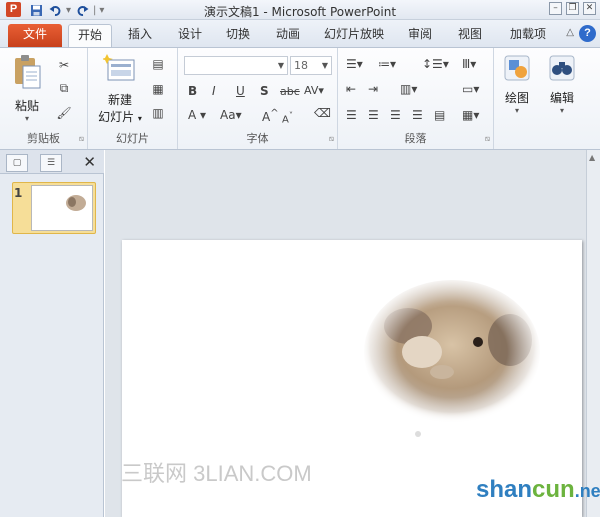 Image resolution: width=600 pixels, height=517 pixels. Describe the element at coordinates (351, 115) in the screenshot. I see `align-left-icon: ☰` at that location.